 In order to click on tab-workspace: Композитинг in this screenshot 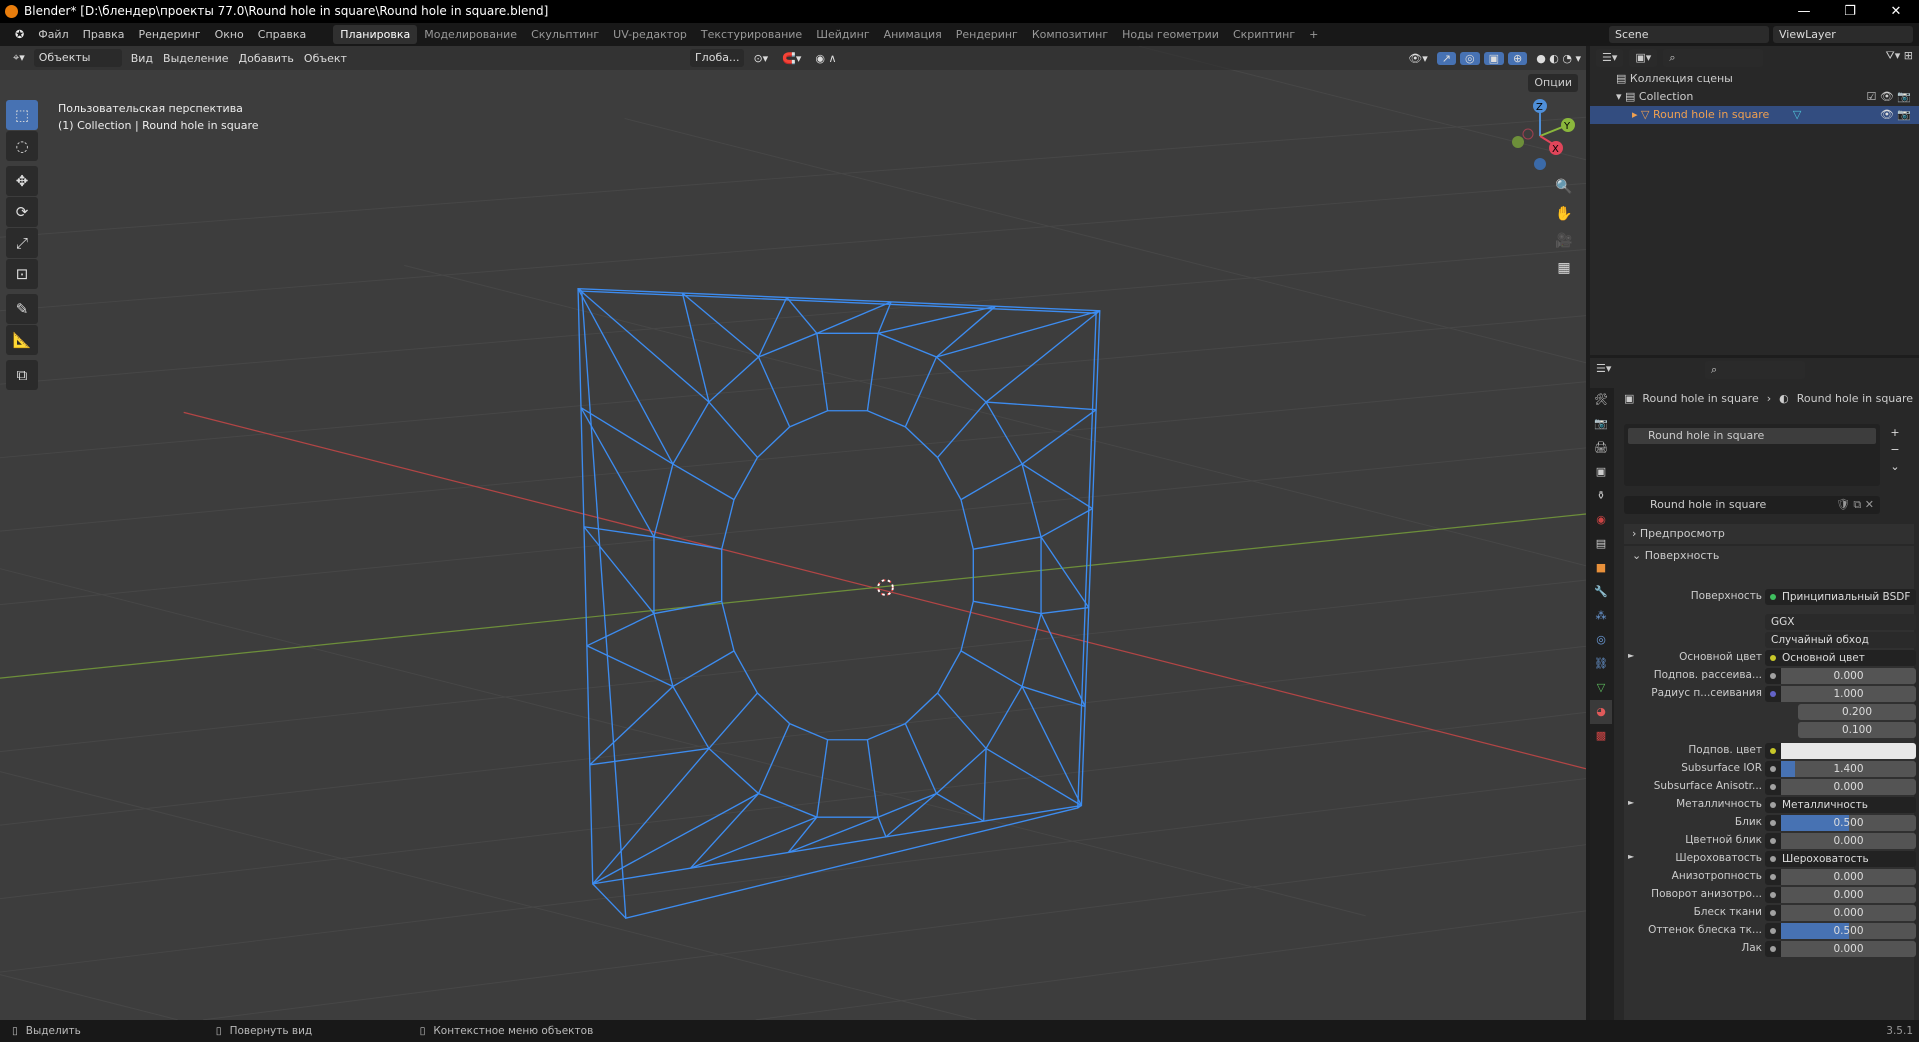, I will do `click(1070, 34)`.